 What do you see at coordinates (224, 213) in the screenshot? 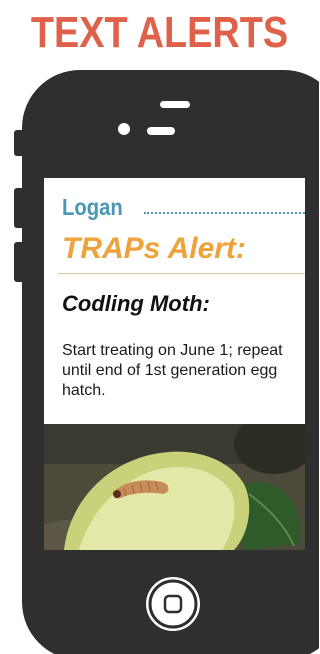
I see `dotted-leader` at bounding box center [224, 213].